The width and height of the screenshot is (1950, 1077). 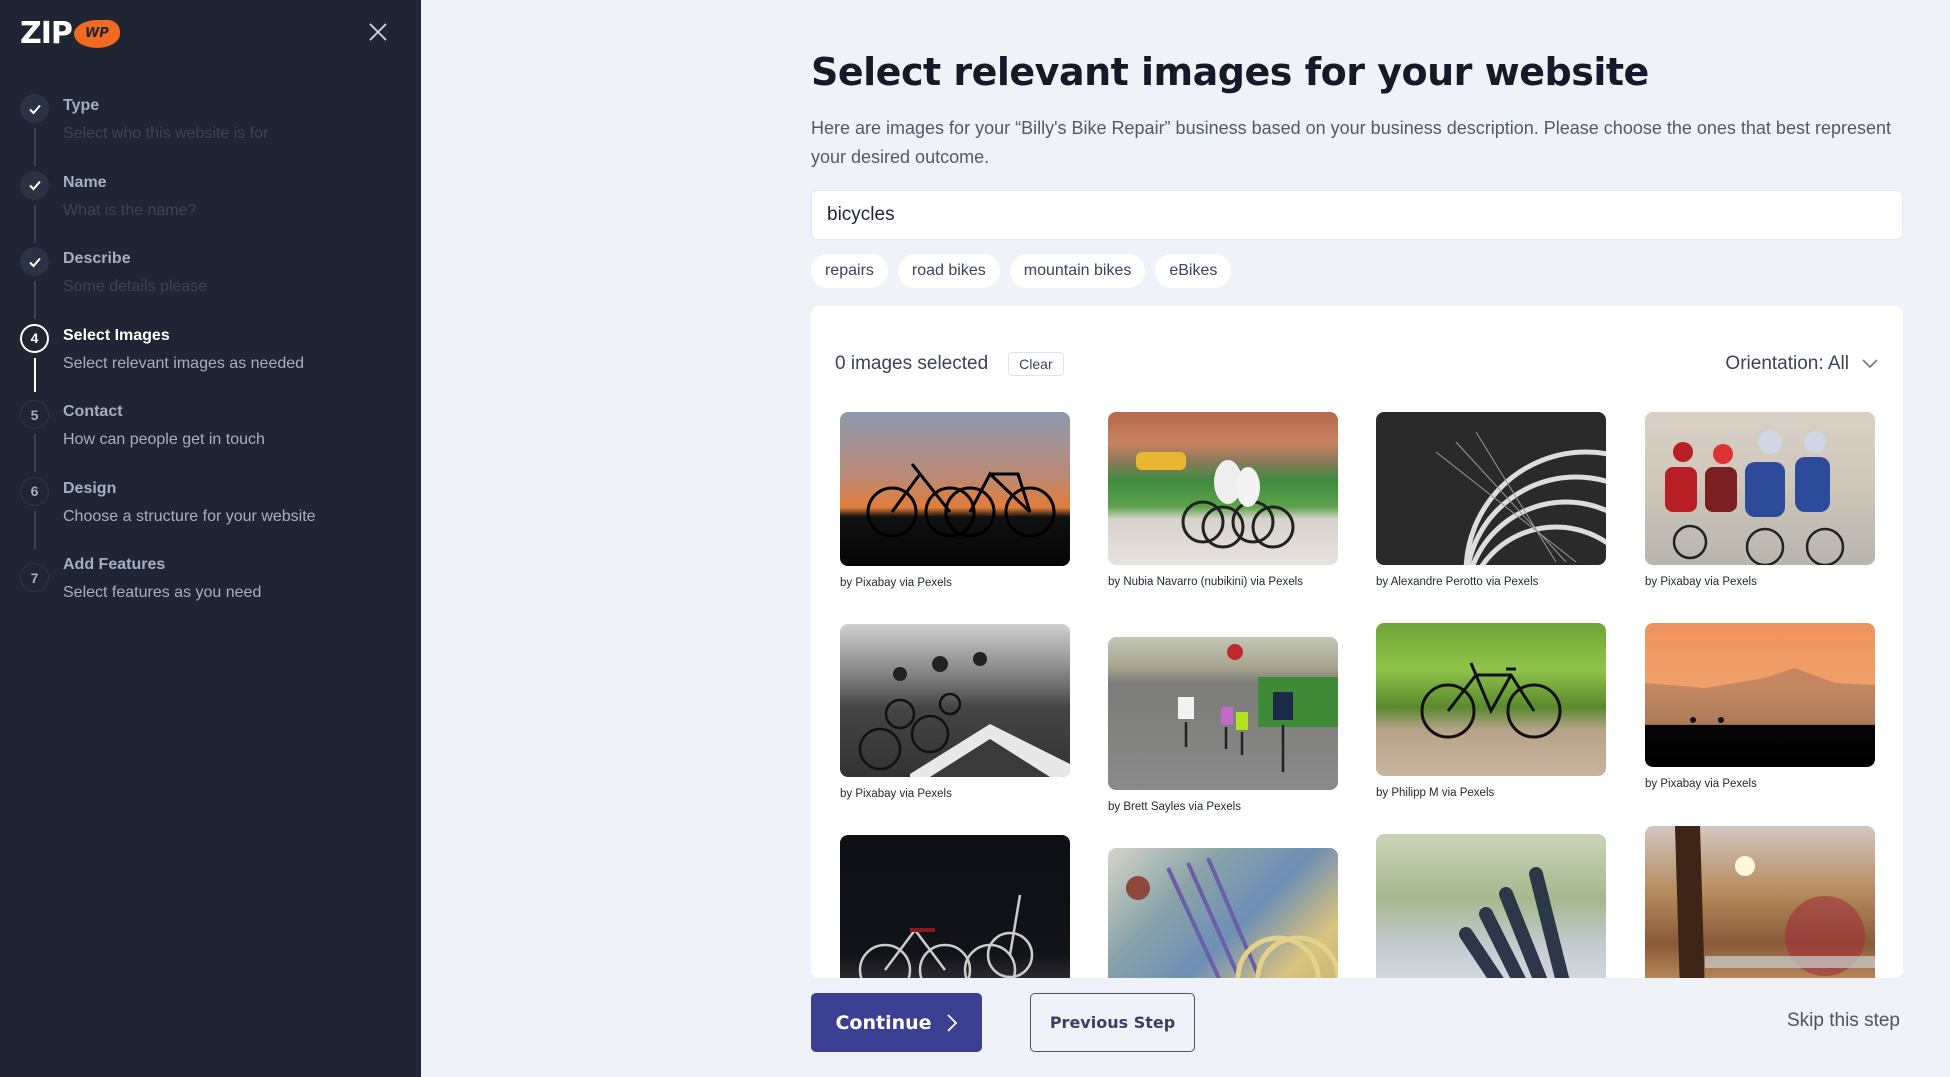 I want to click on group-ride-illustration, so click(x=964, y=714).